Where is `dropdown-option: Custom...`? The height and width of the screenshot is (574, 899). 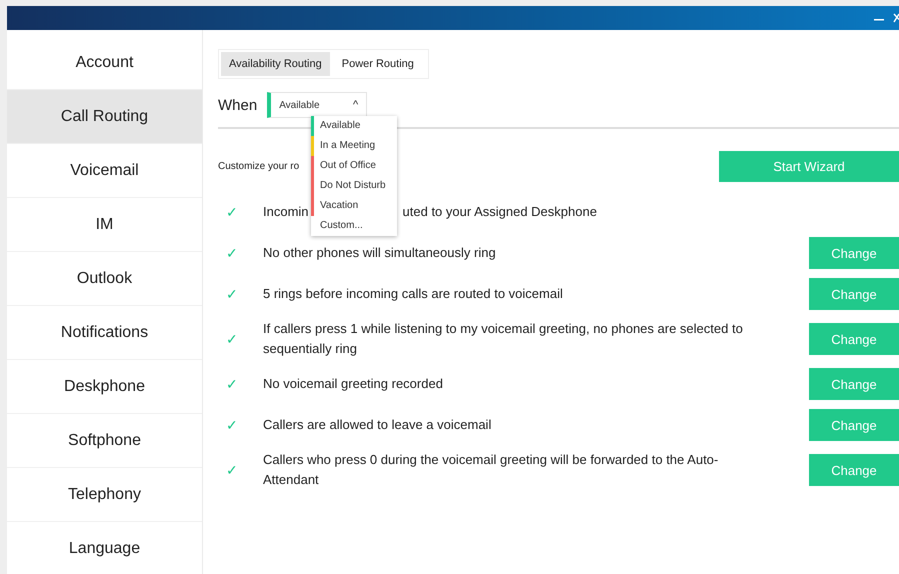 dropdown-option: Custom... is located at coordinates (354, 226).